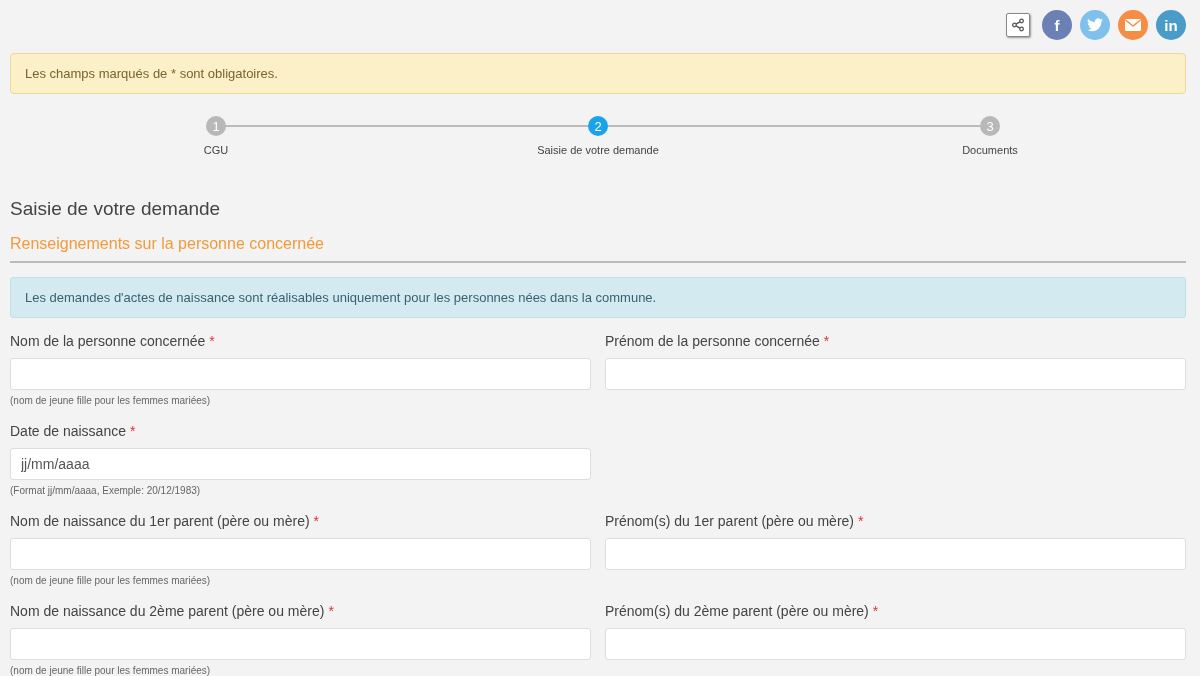 Image resolution: width=1200 pixels, height=676 pixels. What do you see at coordinates (1095, 25) in the screenshot?
I see `twitter-icon` at bounding box center [1095, 25].